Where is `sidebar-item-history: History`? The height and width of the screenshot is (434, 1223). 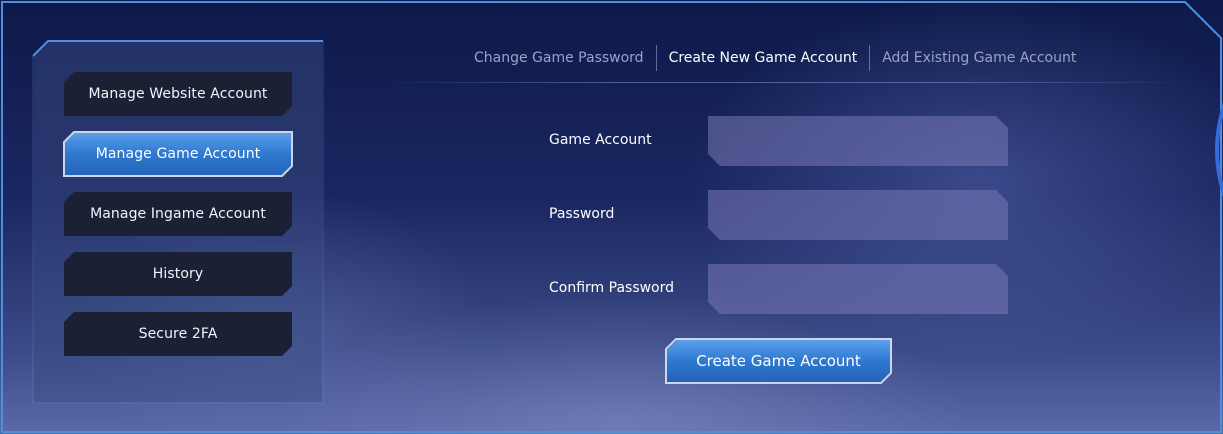 sidebar-item-history: History is located at coordinates (178, 274).